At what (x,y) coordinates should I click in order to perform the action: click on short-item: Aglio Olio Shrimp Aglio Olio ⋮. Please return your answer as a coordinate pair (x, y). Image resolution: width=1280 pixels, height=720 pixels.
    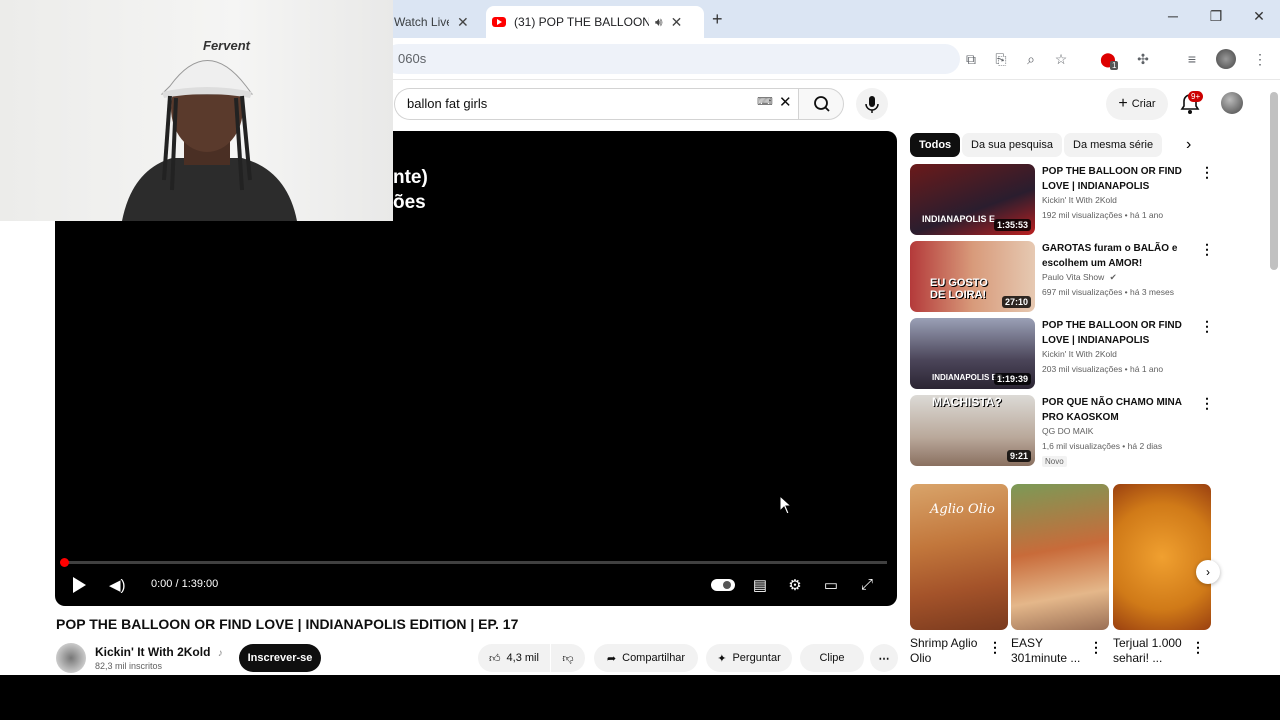
    Looking at the image, I should click on (959, 575).